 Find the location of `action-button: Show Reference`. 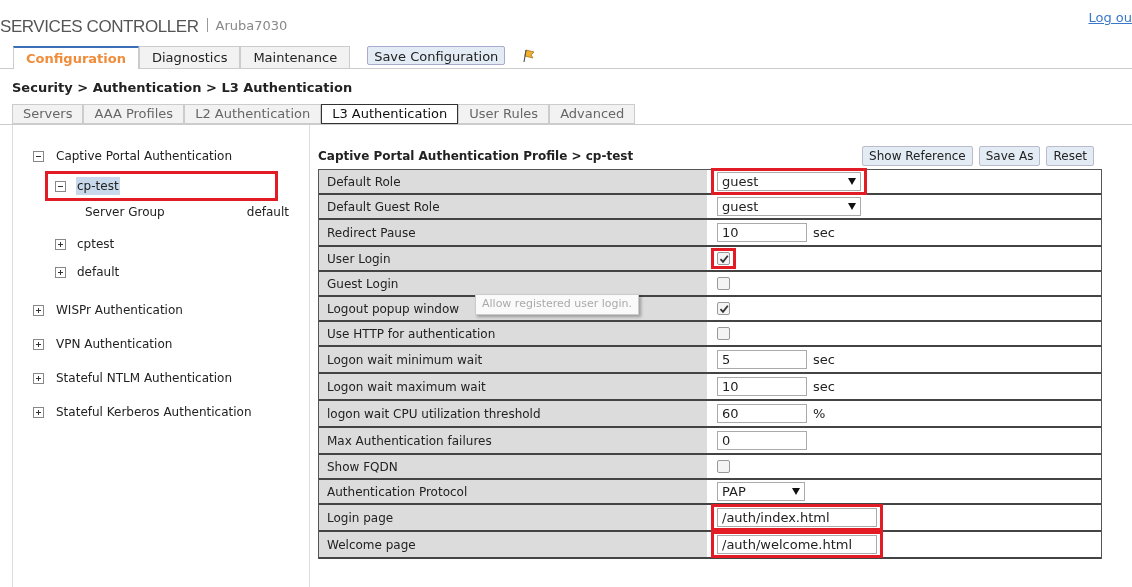

action-button: Show Reference is located at coordinates (917, 156).